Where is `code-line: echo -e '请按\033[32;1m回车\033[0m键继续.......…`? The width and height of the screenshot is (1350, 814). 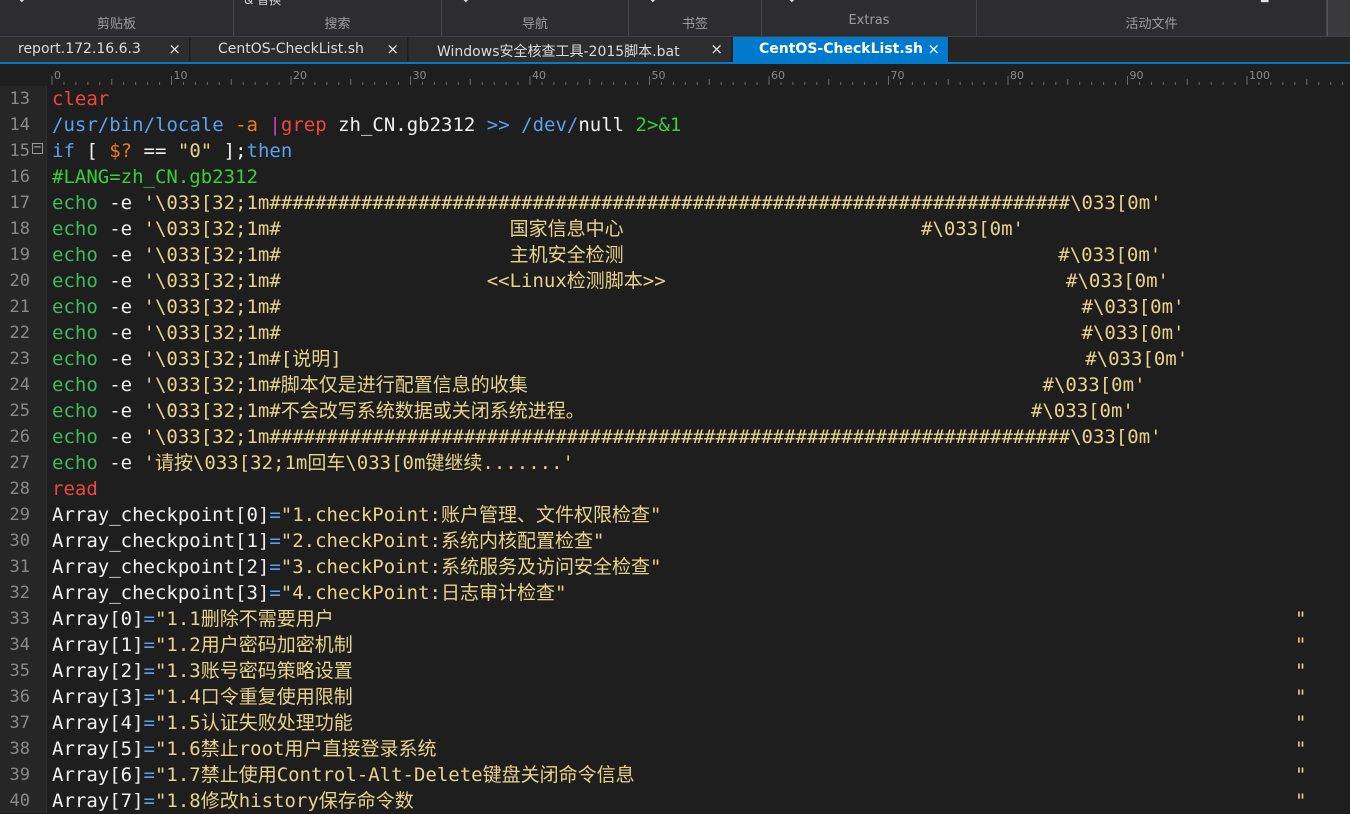
code-line: echo -e '请按\033[32;1m回车\033[0m键继续.......… is located at coordinates (697, 463).